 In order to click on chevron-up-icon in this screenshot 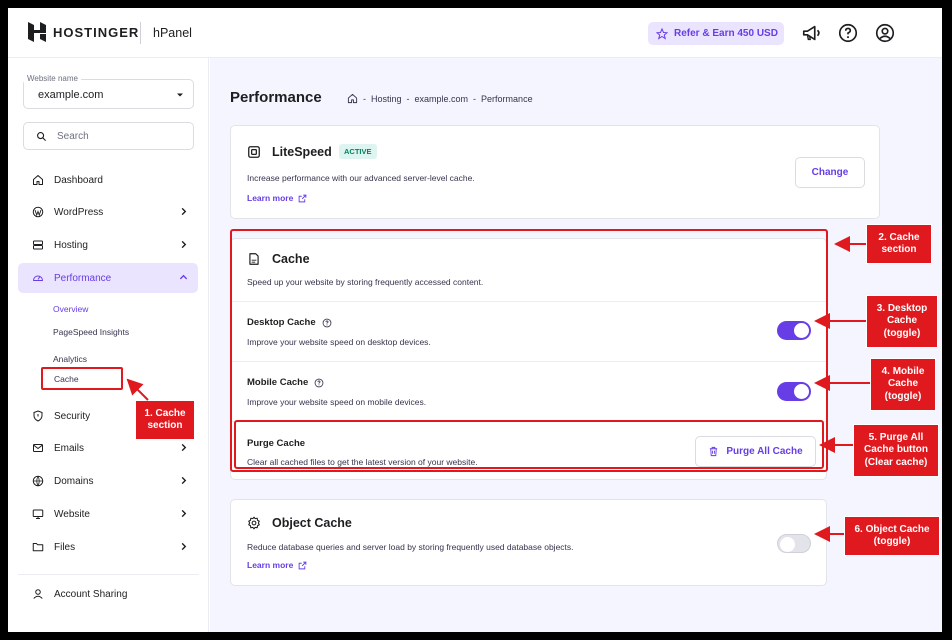, I will do `click(183, 277)`.